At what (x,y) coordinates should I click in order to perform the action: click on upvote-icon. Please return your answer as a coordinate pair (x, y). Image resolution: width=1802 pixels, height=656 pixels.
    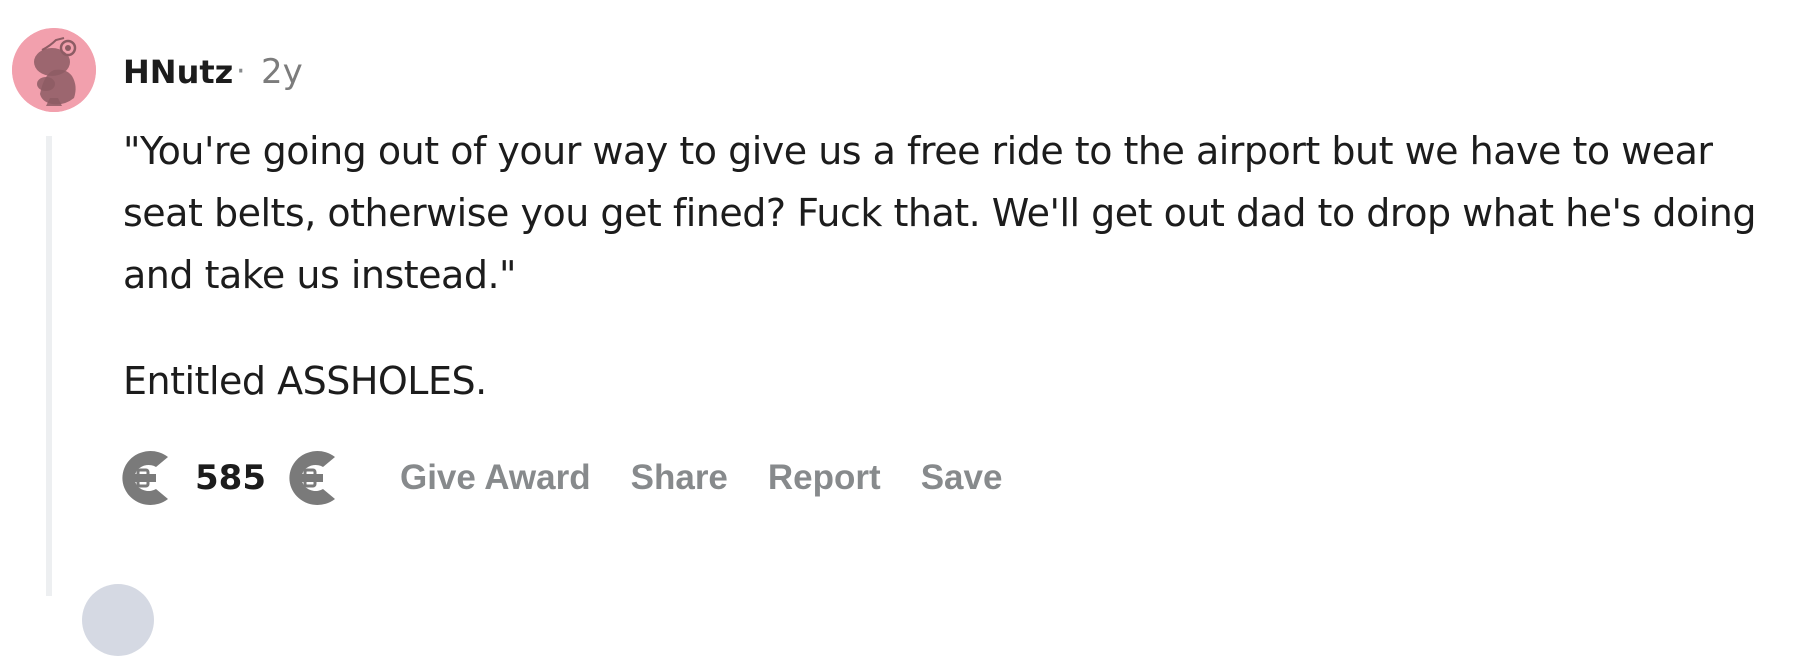
    Looking at the image, I should click on (145, 478).